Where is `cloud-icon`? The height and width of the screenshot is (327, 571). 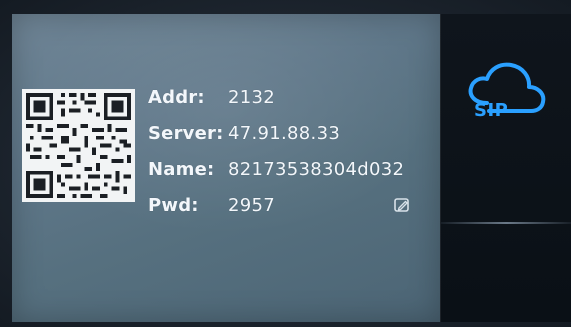
cloud-icon is located at coordinates (507, 87).